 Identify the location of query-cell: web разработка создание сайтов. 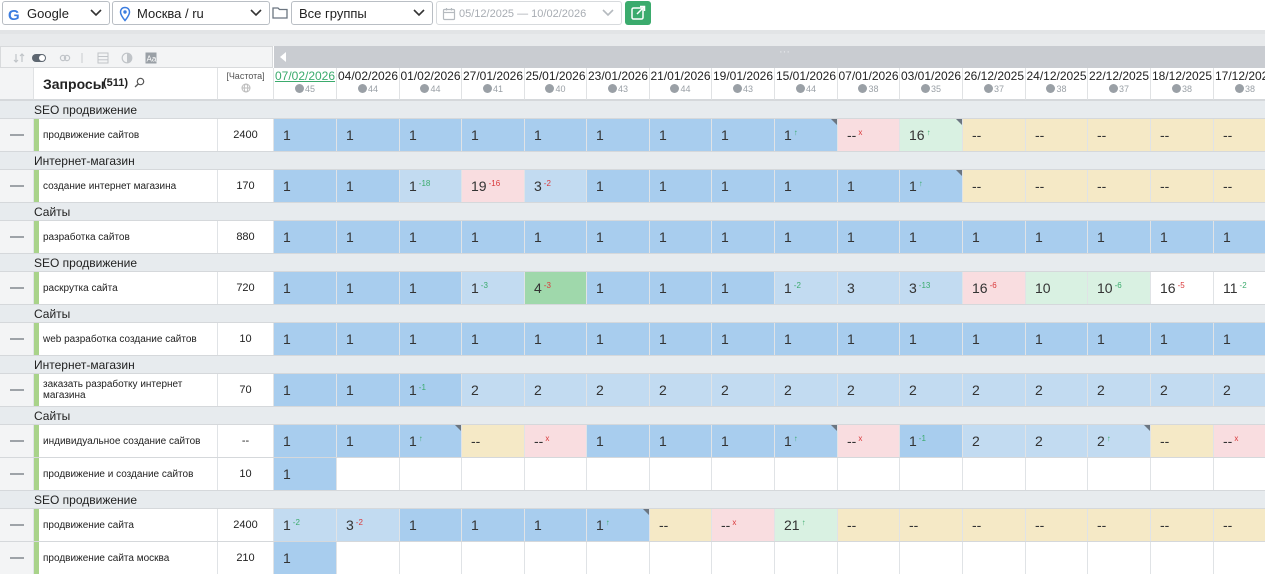
(126, 339).